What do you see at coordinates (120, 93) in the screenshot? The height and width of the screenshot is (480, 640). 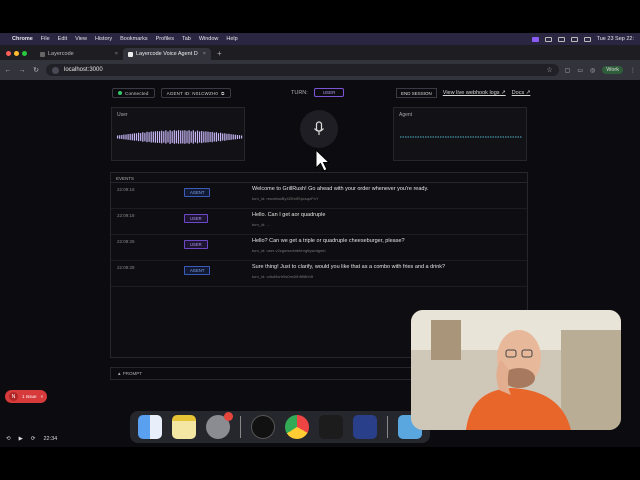 I see `connected-dot-icon` at bounding box center [120, 93].